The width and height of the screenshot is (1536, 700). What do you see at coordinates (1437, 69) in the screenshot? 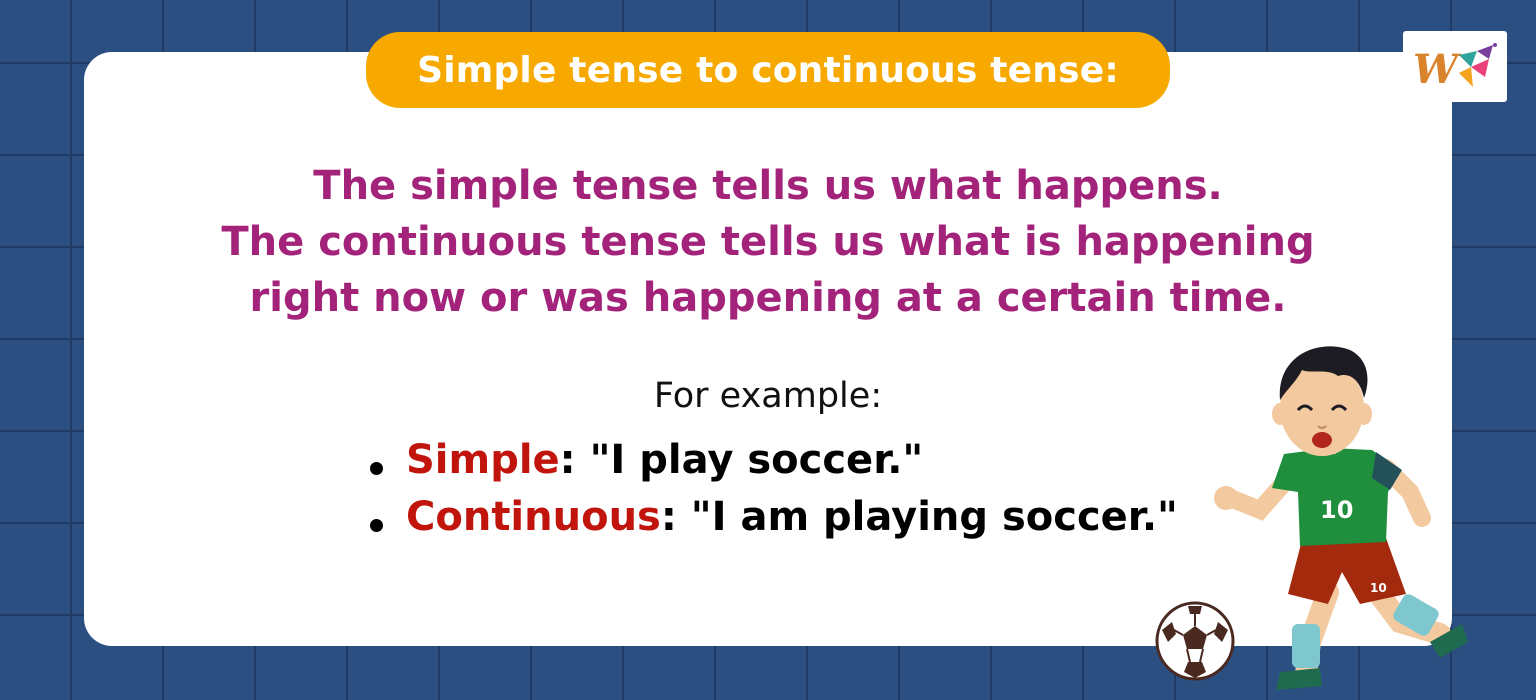
I see `svg-text: W` at bounding box center [1437, 69].